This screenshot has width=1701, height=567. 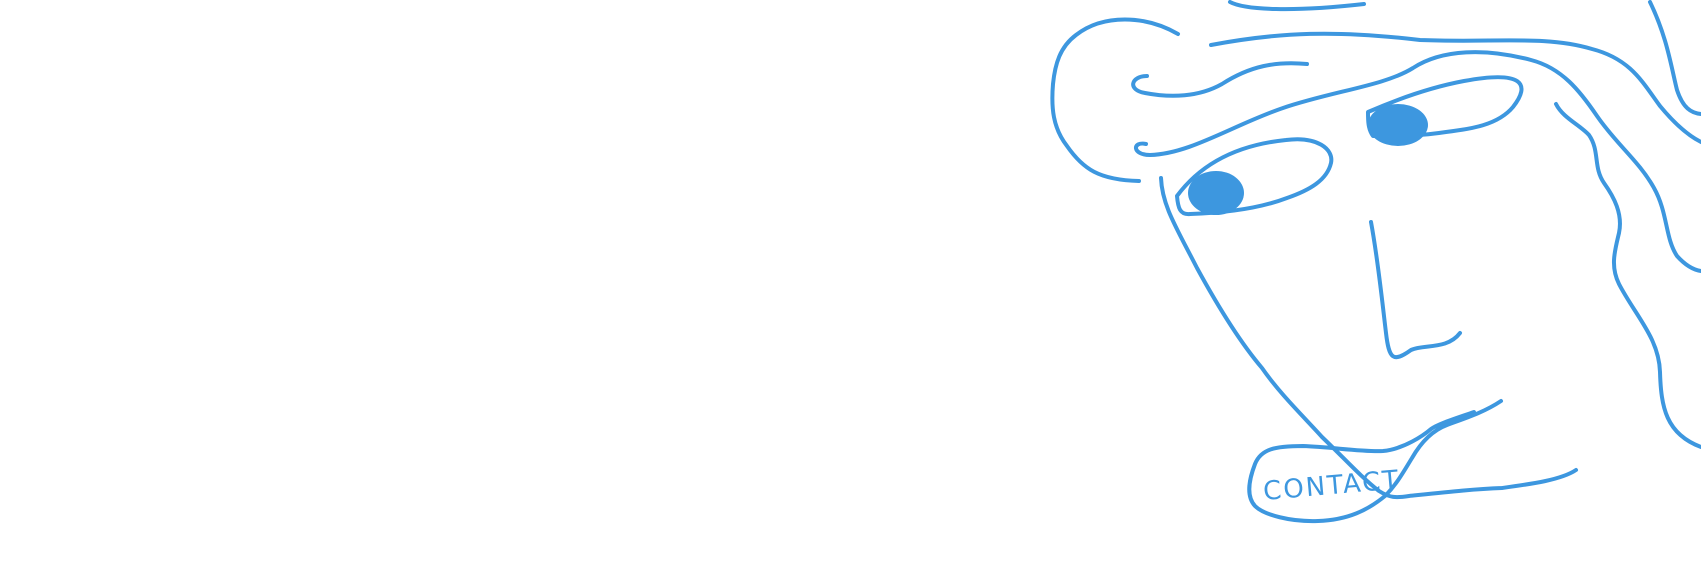 What do you see at coordinates (1115, 100) in the screenshot?
I see `hair-curl-left` at bounding box center [1115, 100].